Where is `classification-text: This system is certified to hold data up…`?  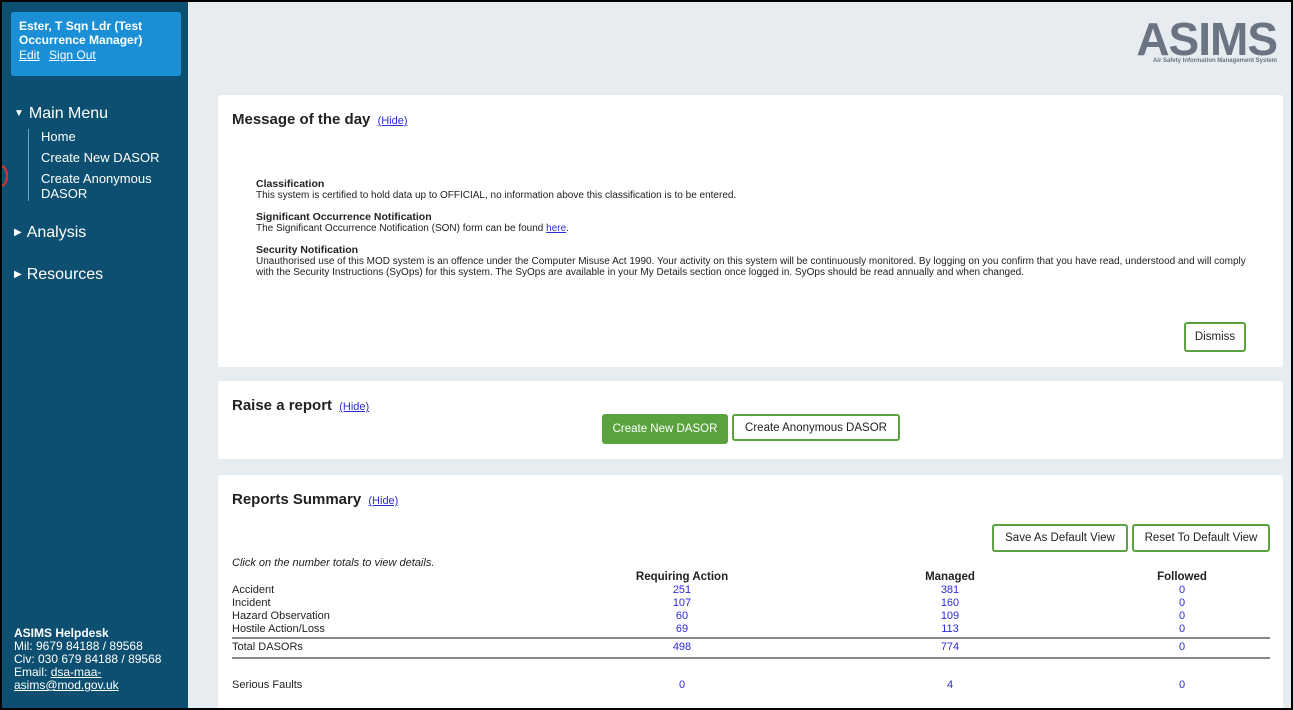 classification-text: This system is certified to hold data up… is located at coordinates (496, 195).